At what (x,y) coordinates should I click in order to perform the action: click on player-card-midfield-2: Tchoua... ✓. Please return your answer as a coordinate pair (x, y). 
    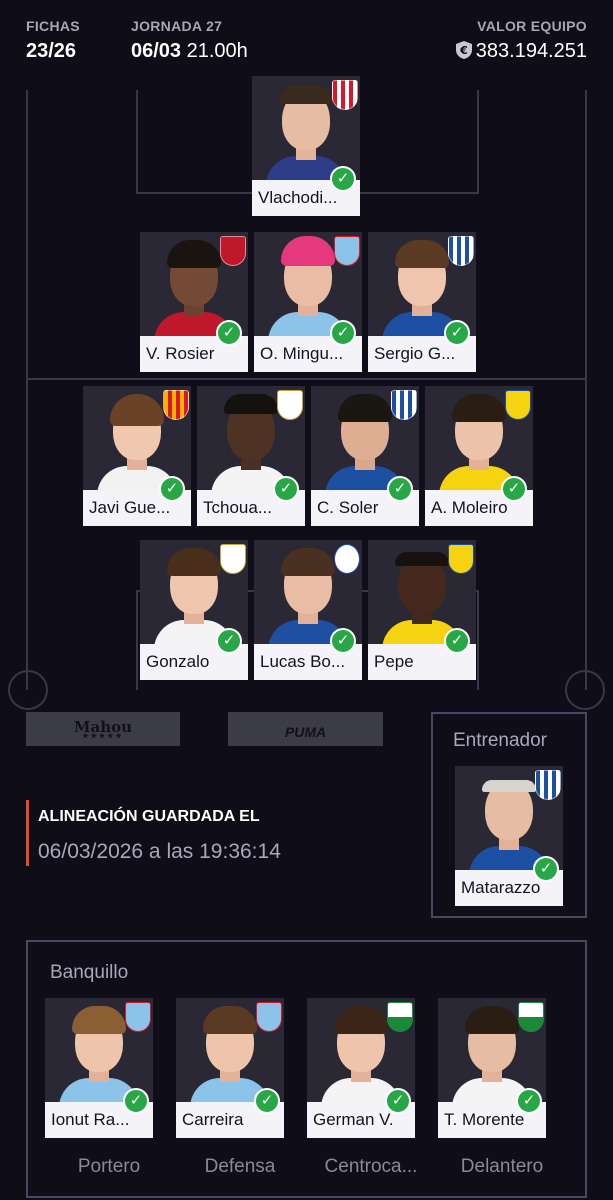
    Looking at the image, I should click on (251, 456).